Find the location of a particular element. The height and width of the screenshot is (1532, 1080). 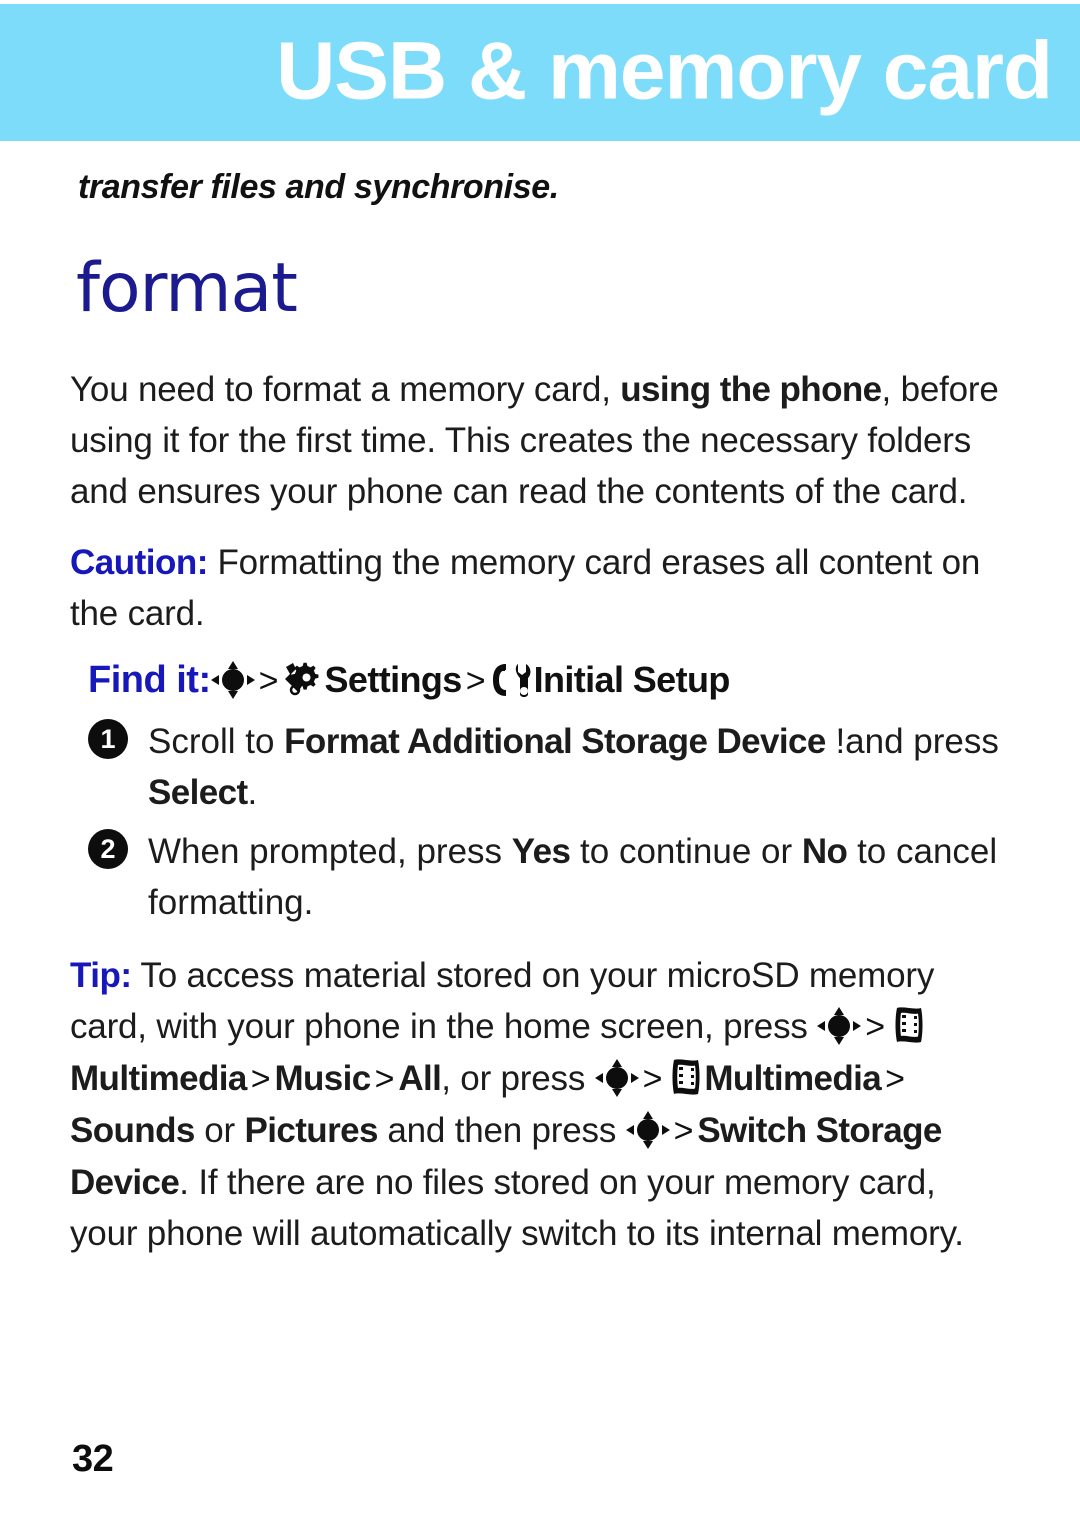

step-2-pre: When prompted, press is located at coordinates (330, 851).